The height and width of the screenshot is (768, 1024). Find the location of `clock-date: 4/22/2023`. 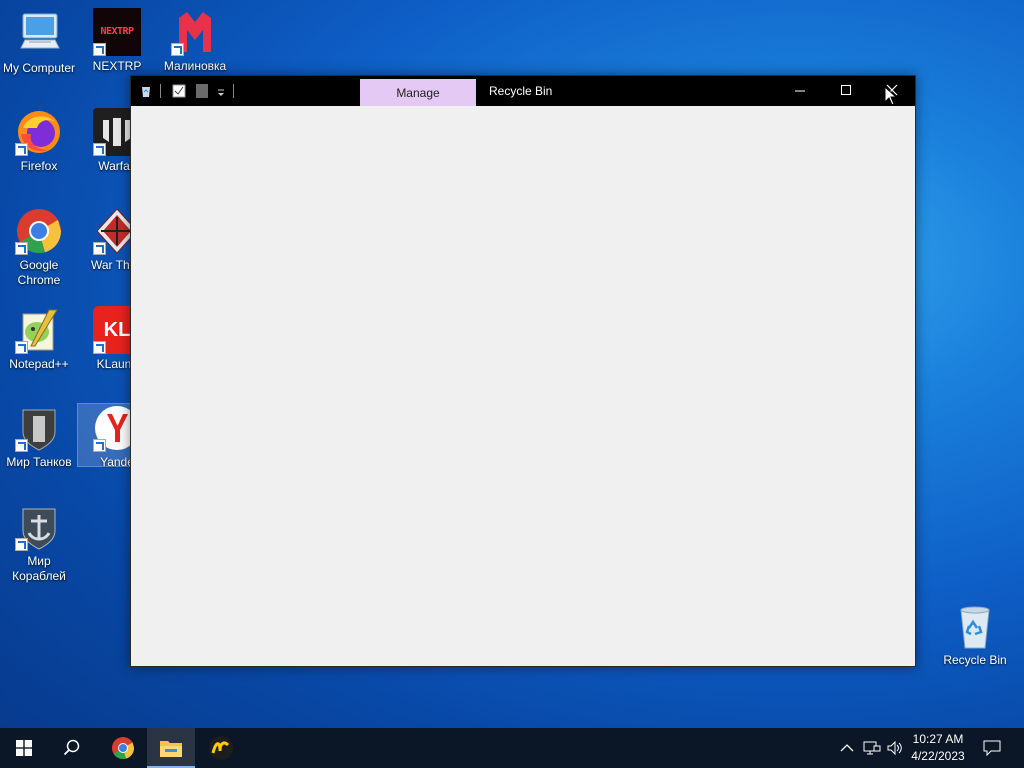

clock-date: 4/22/2023 is located at coordinates (938, 756).